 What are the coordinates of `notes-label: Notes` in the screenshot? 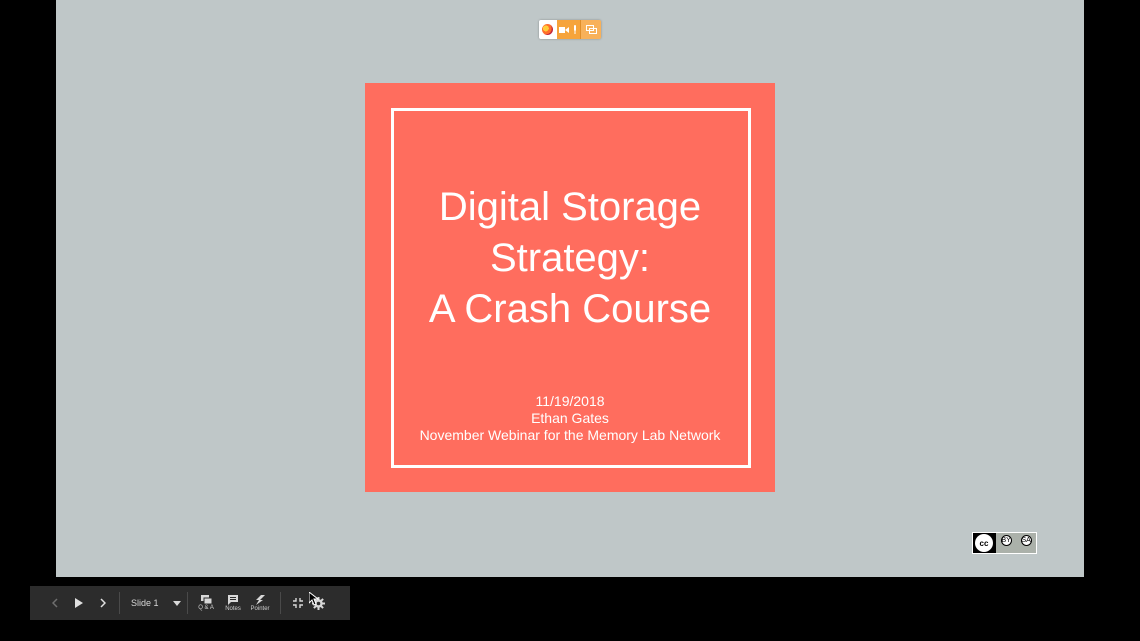 It's located at (233, 608).